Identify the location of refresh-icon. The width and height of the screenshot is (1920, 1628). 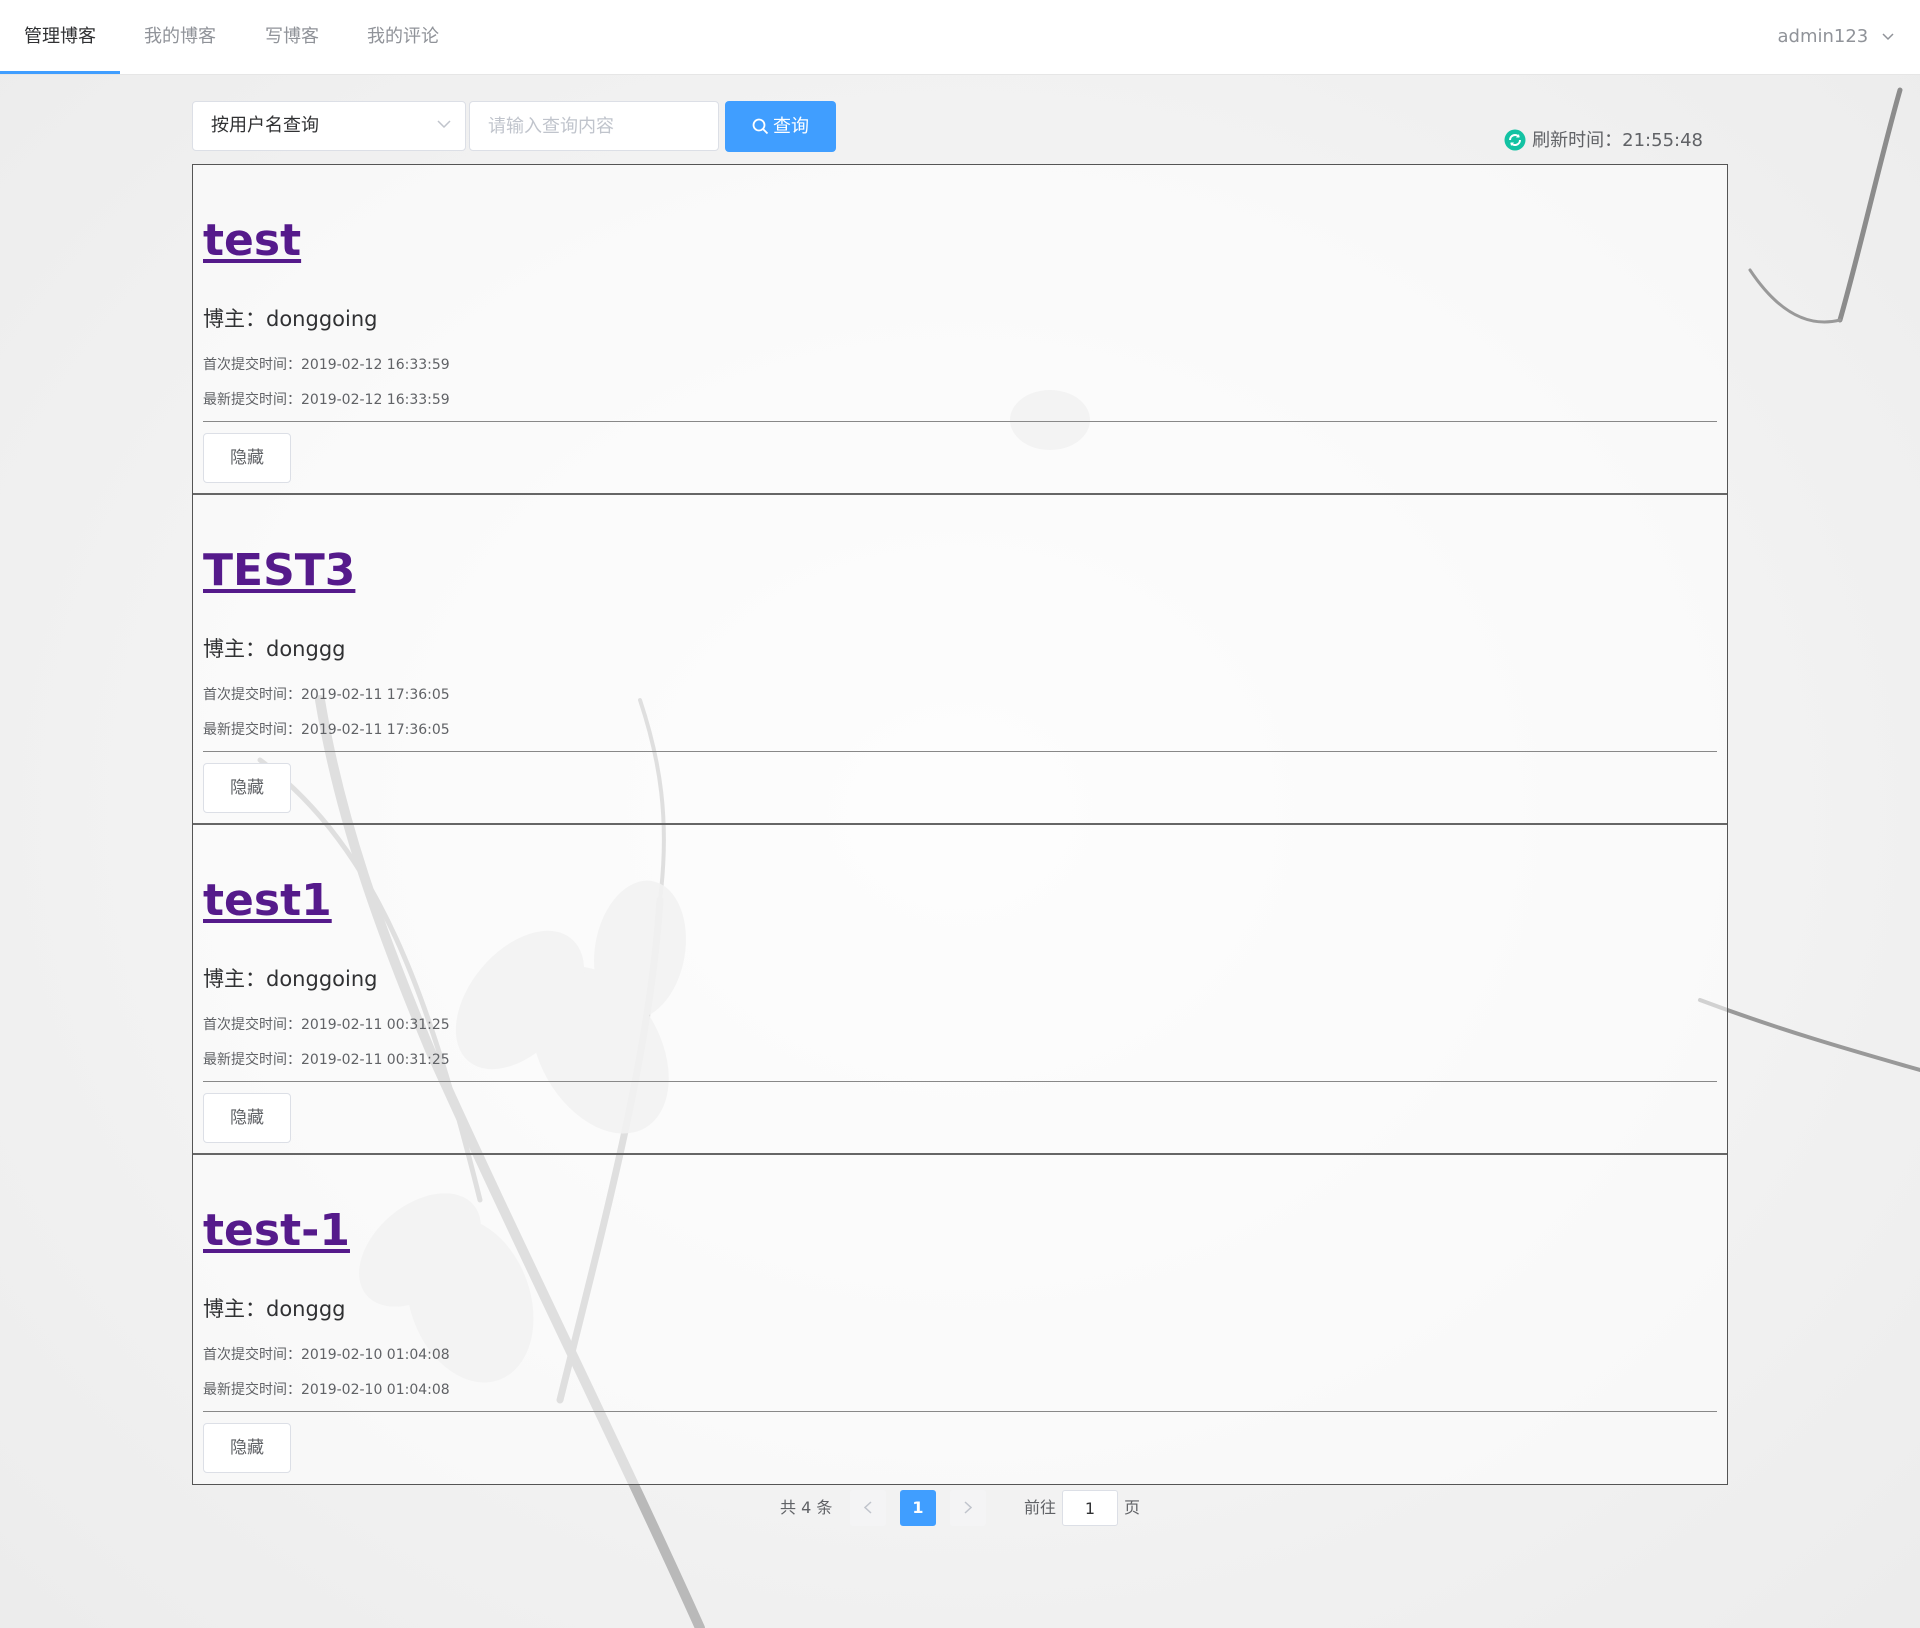
(1515, 140).